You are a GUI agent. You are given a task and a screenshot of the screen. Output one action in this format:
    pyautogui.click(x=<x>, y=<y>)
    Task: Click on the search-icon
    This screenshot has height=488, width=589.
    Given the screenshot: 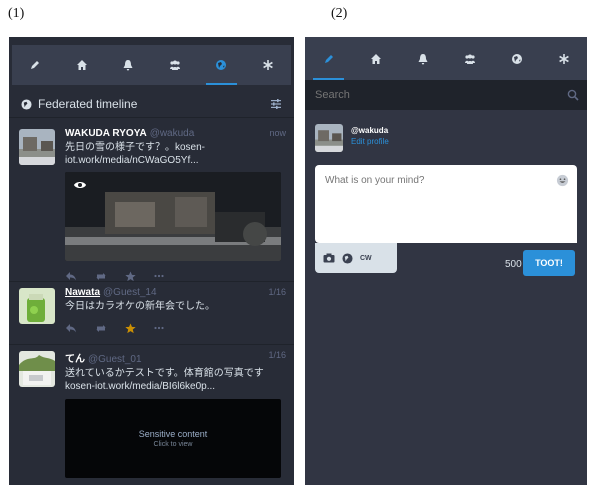 What is the action you would take?
    pyautogui.click(x=573, y=95)
    